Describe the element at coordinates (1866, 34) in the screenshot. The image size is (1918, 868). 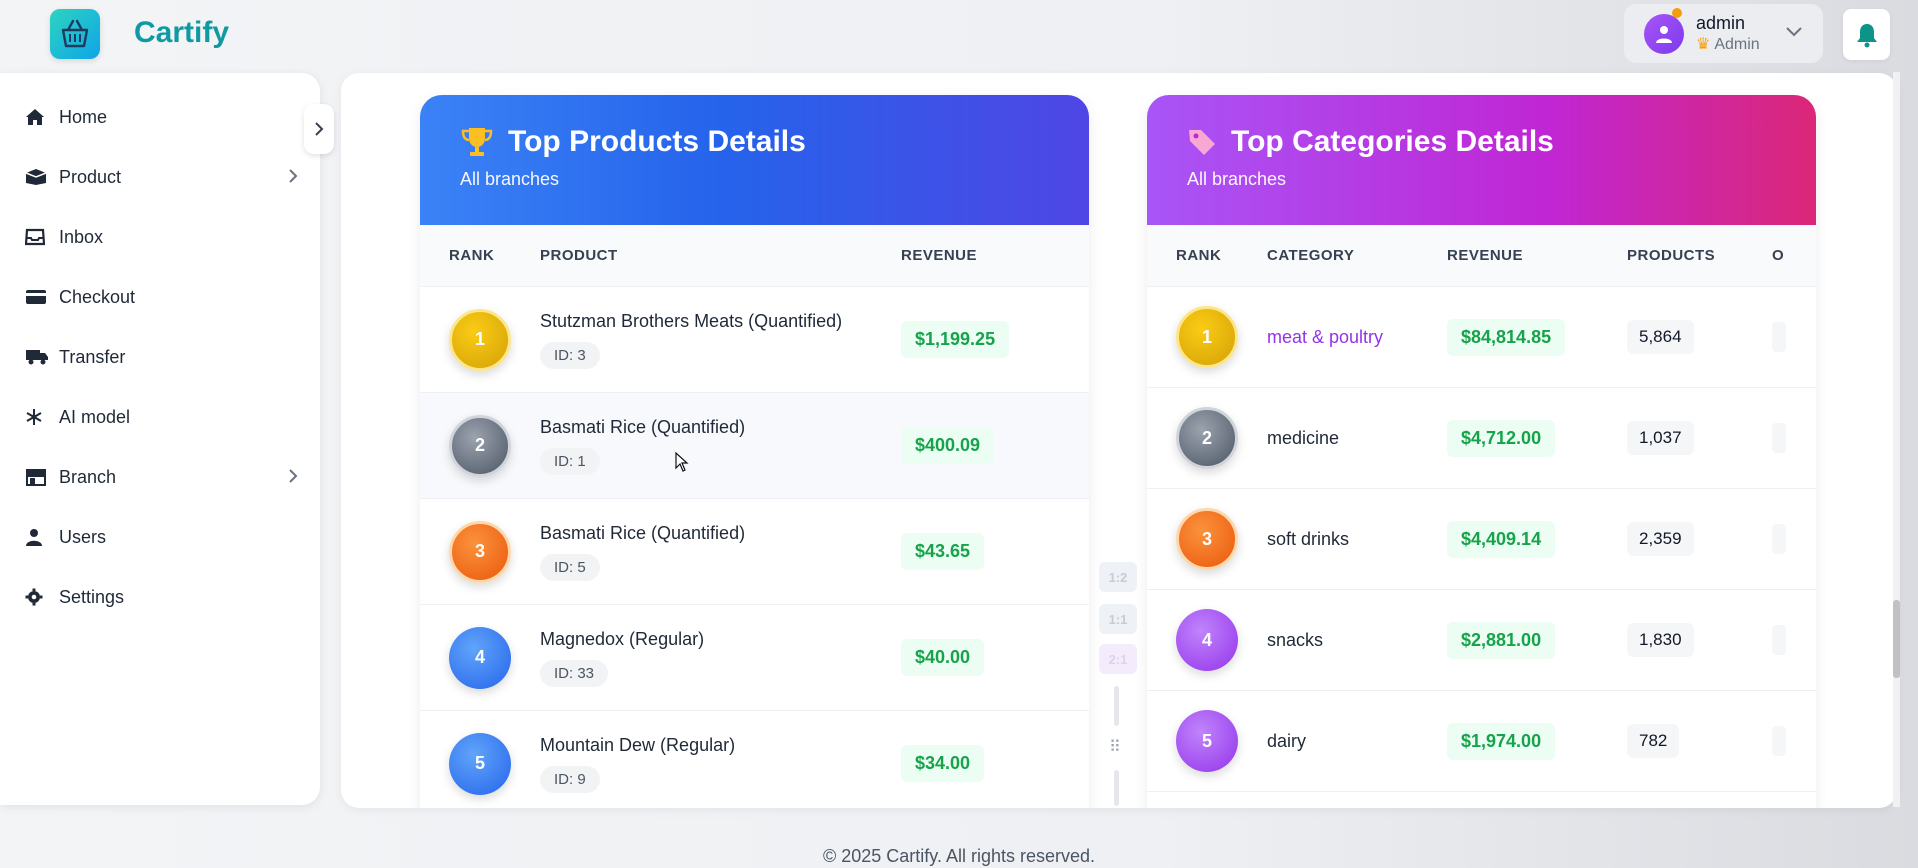
I see `notifications-button` at that location.